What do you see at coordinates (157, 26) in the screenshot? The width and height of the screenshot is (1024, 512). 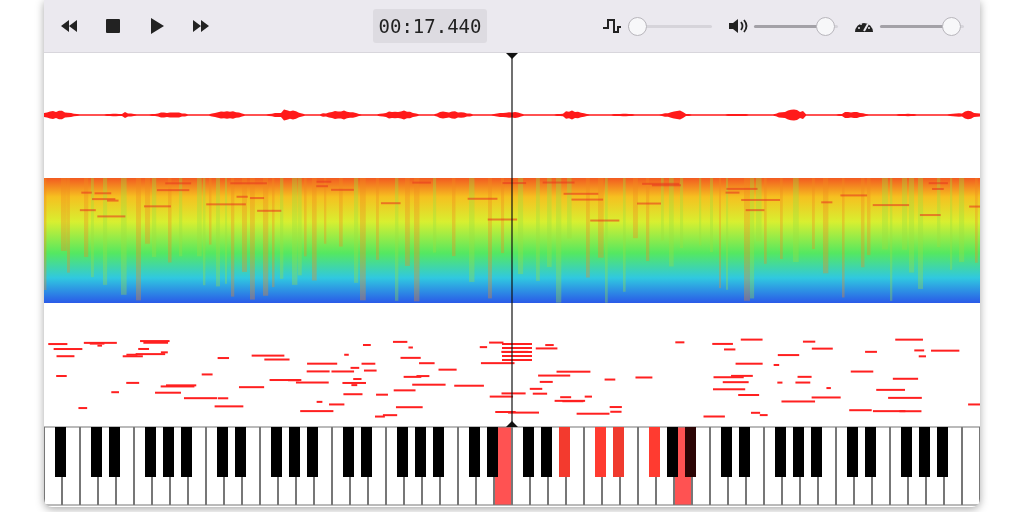 I see `play-button` at bounding box center [157, 26].